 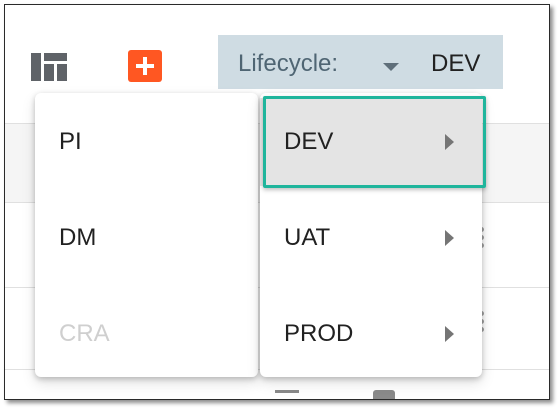 What do you see at coordinates (78, 237) in the screenshot?
I see `menu-item-label: DM` at bounding box center [78, 237].